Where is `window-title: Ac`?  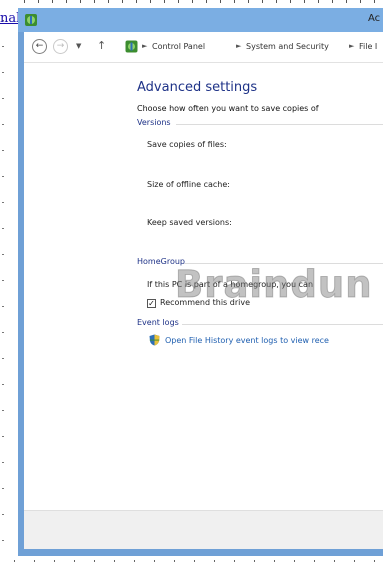
window-title: Ac is located at coordinates (374, 18).